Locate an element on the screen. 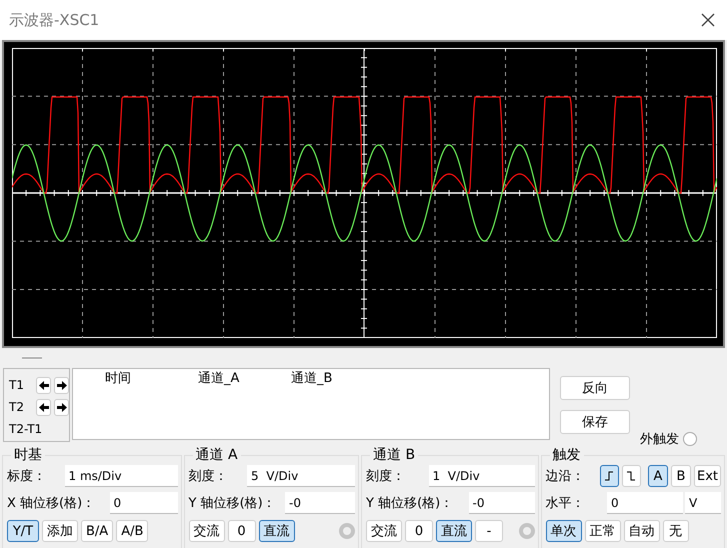 This screenshot has height=548, width=727. mode-button: - is located at coordinates (489, 531).